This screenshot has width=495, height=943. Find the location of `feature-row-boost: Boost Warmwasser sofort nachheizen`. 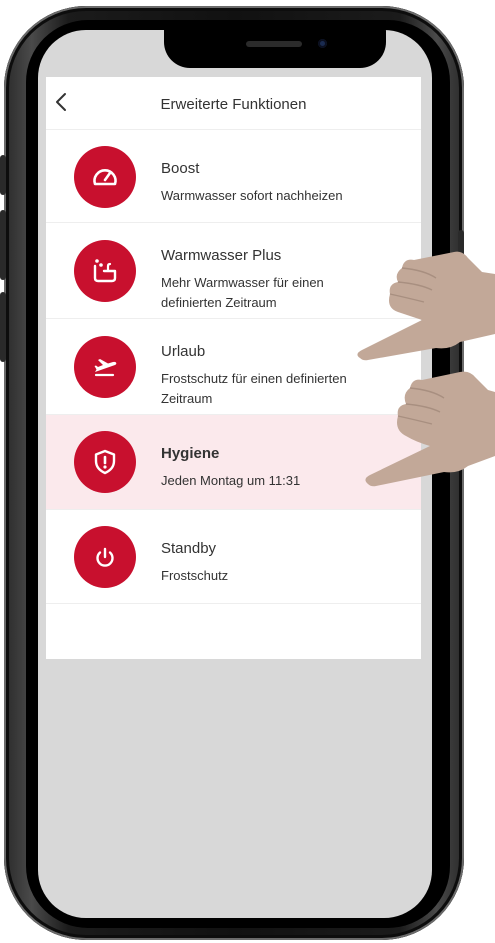

feature-row-boost: Boost Warmwasser sofort nachheizen is located at coordinates (233, 176).